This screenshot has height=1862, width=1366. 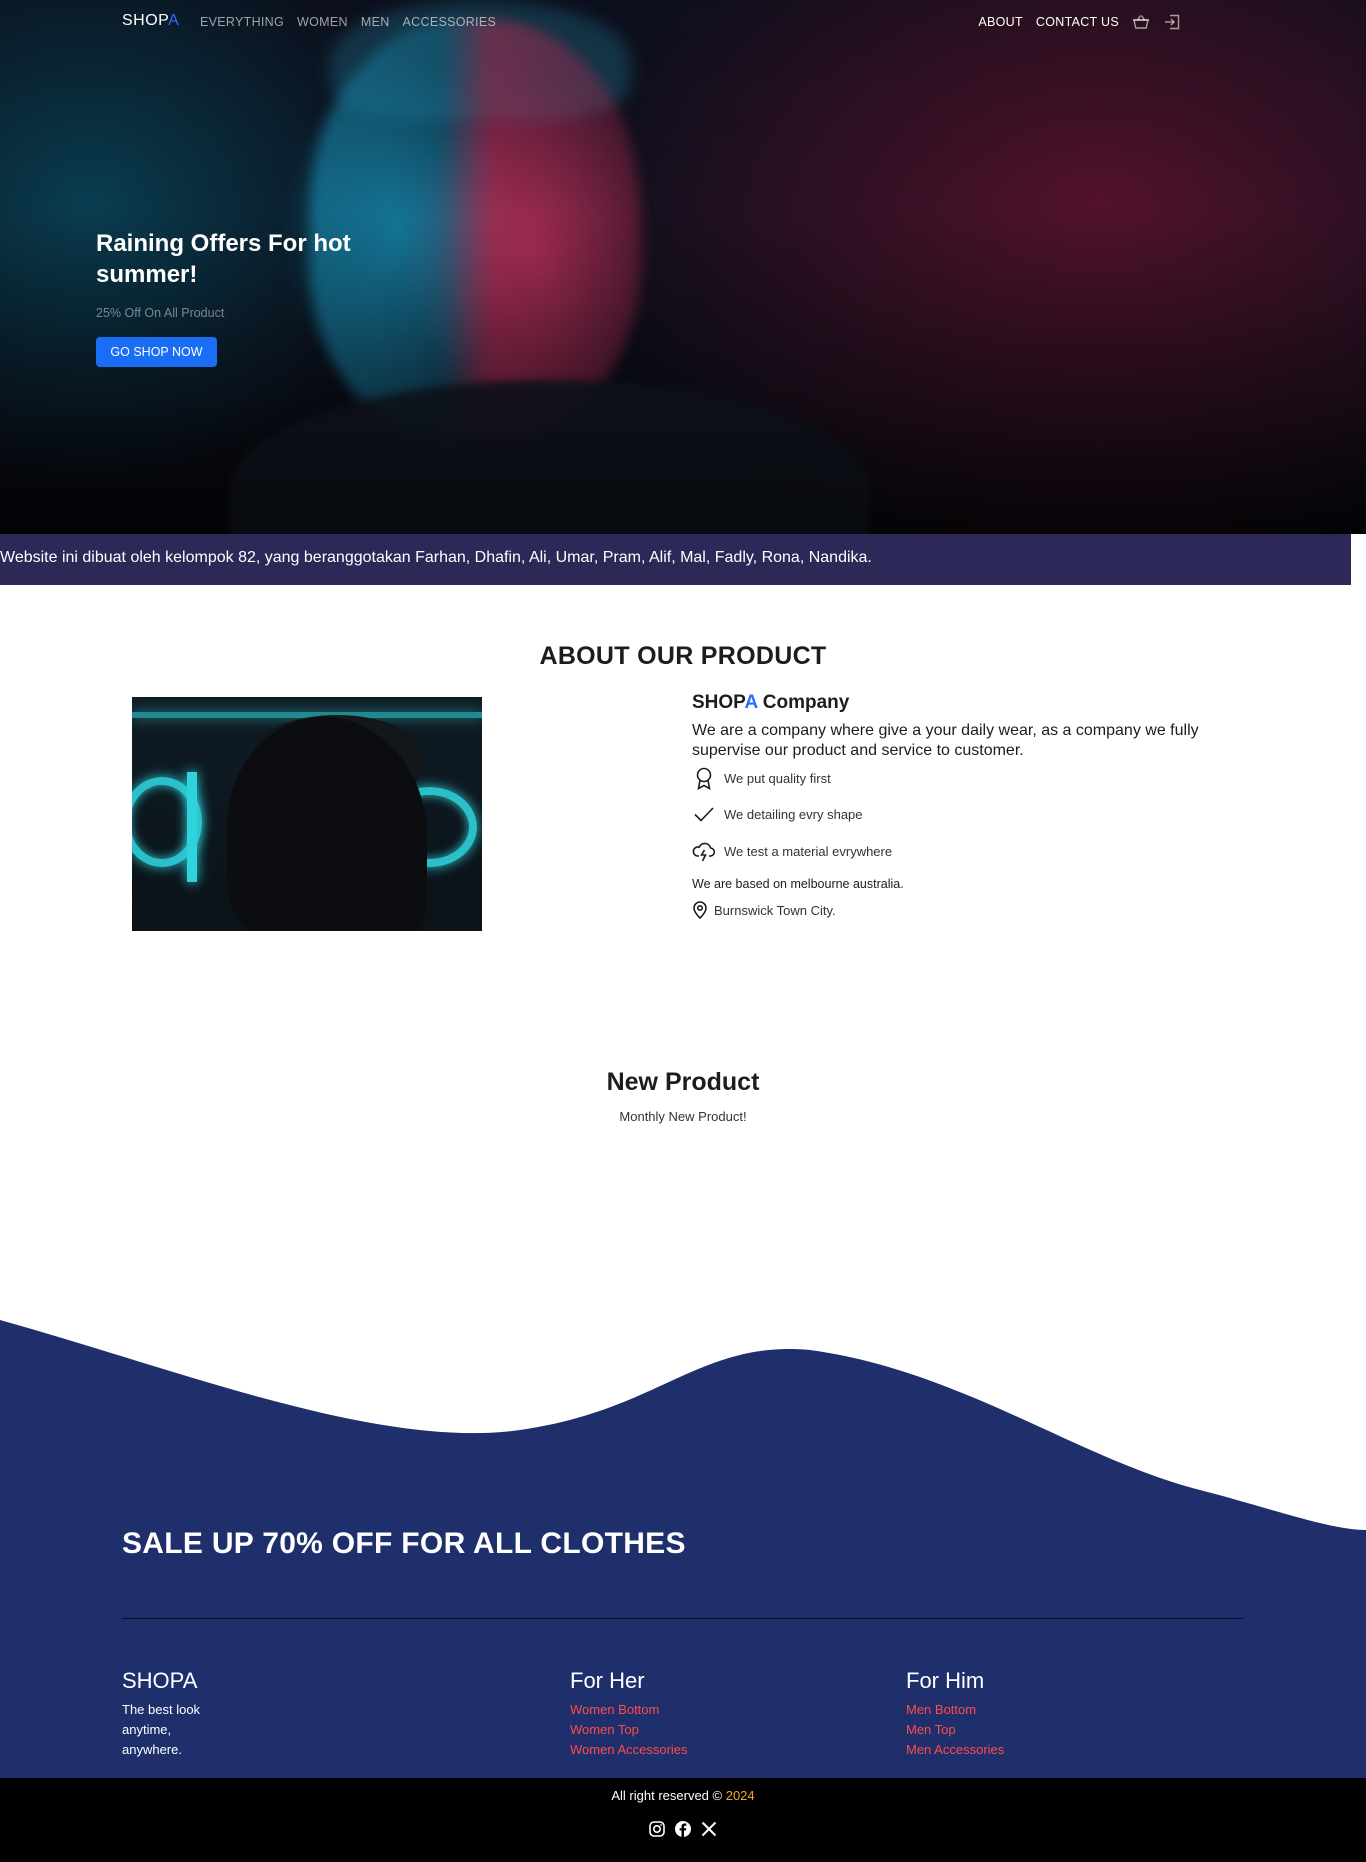 I want to click on location-row: Burnswick Town City., so click(x=764, y=910).